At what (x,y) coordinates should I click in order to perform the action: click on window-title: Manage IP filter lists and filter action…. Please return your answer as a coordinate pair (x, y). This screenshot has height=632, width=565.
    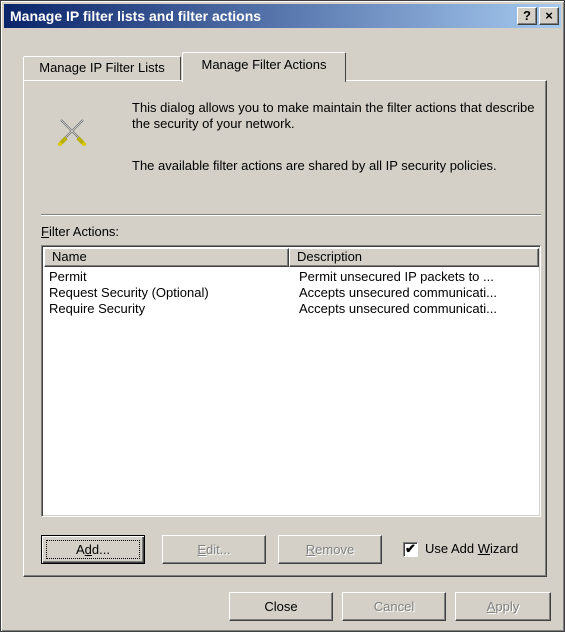
    Looking at the image, I should click on (136, 16).